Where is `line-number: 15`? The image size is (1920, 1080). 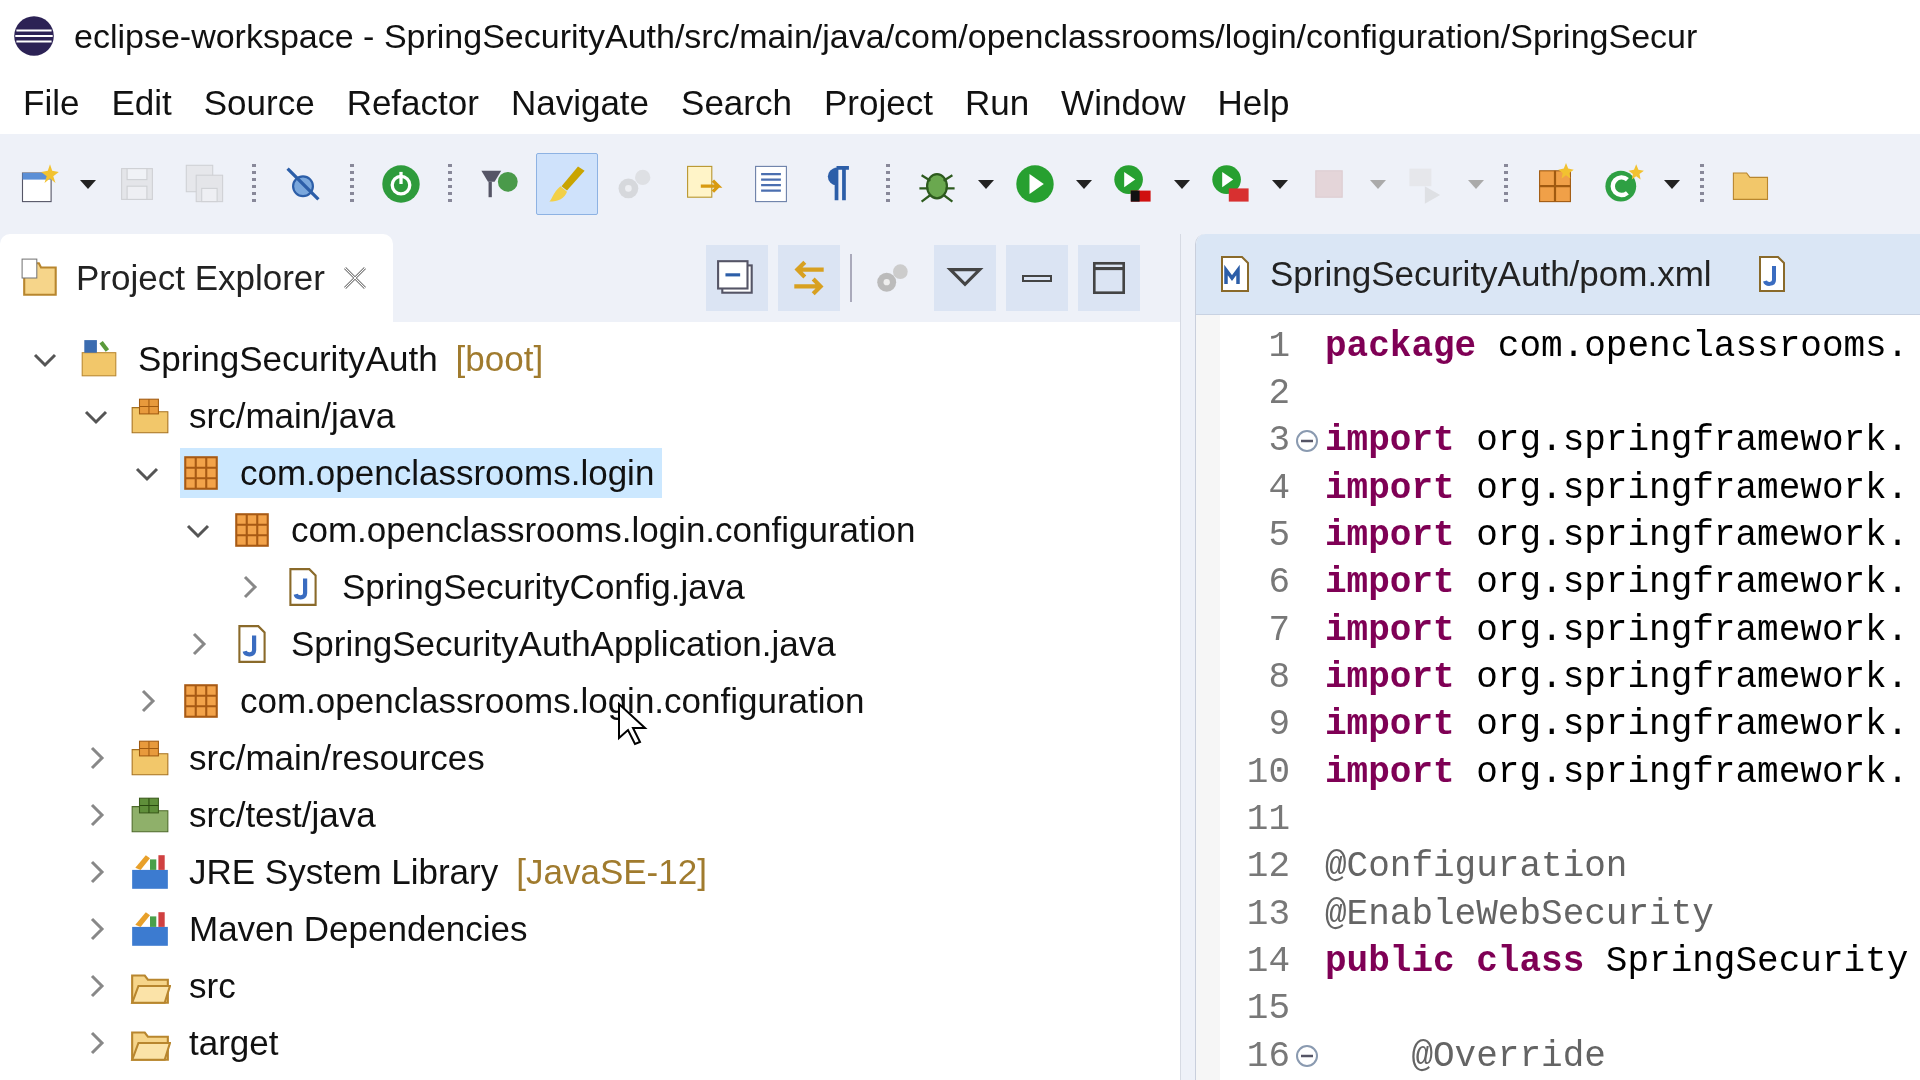 line-number: 15 is located at coordinates (1267, 1009).